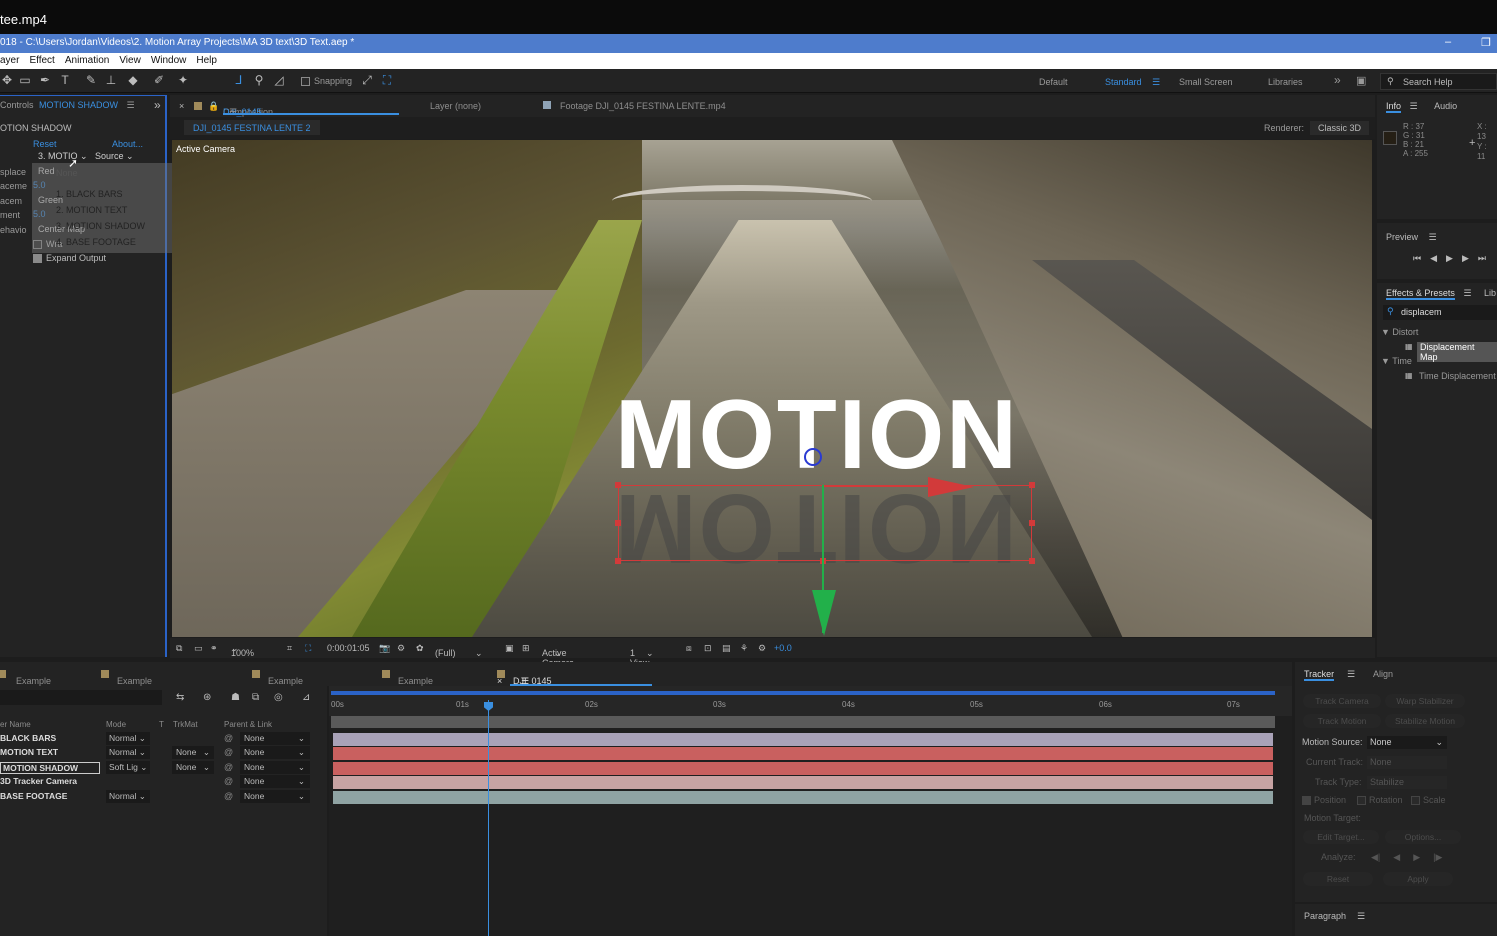  I want to click on panel-expand-icon: », so click(157, 105).